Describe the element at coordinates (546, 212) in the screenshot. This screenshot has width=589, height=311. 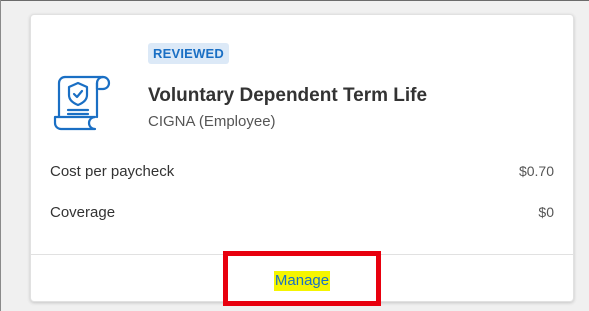
I see `coverage-value: $0` at that location.